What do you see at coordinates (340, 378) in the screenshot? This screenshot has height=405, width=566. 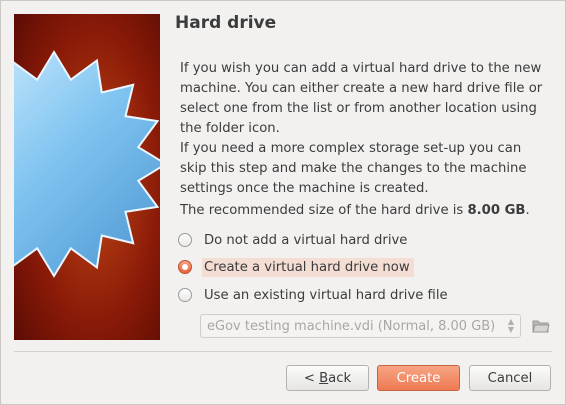 I see `back-rest: ack` at bounding box center [340, 378].